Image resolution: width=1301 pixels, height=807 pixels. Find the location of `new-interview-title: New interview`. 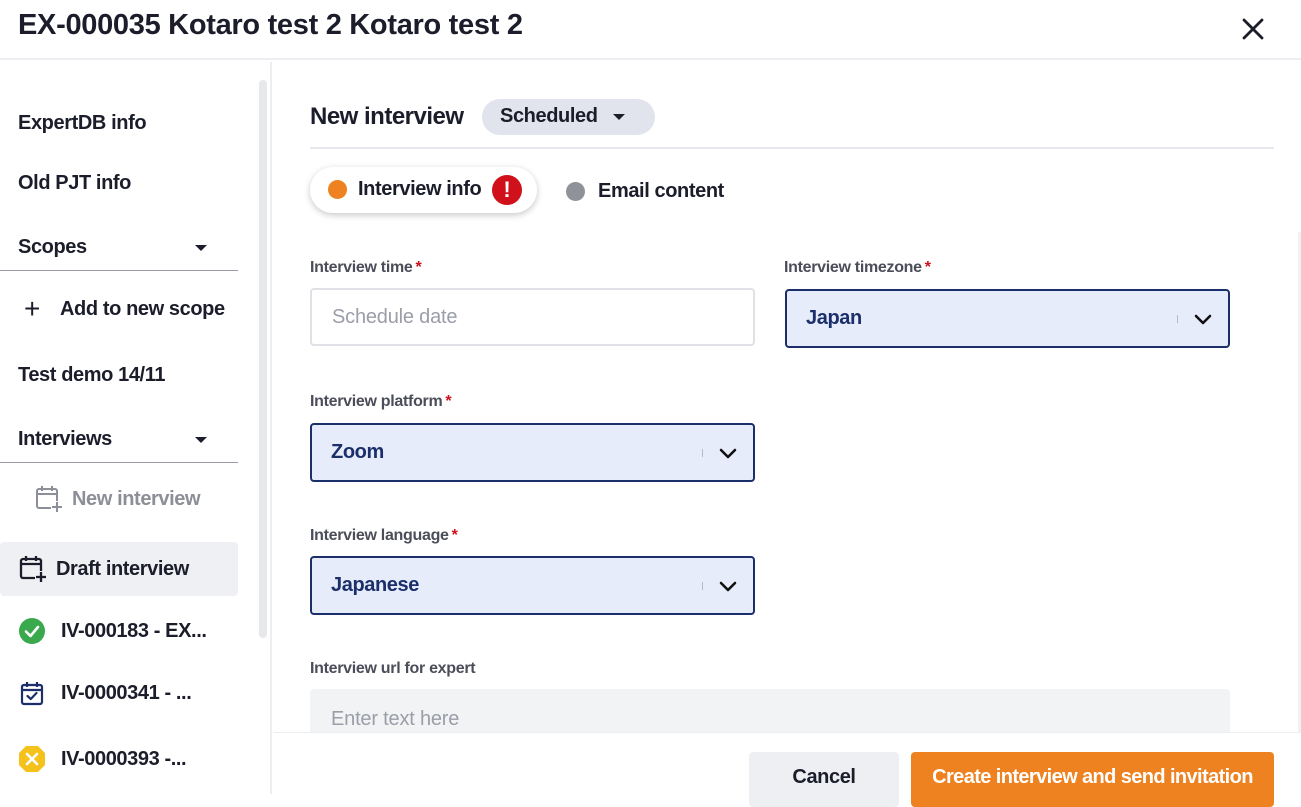

new-interview-title: New interview is located at coordinates (387, 116).